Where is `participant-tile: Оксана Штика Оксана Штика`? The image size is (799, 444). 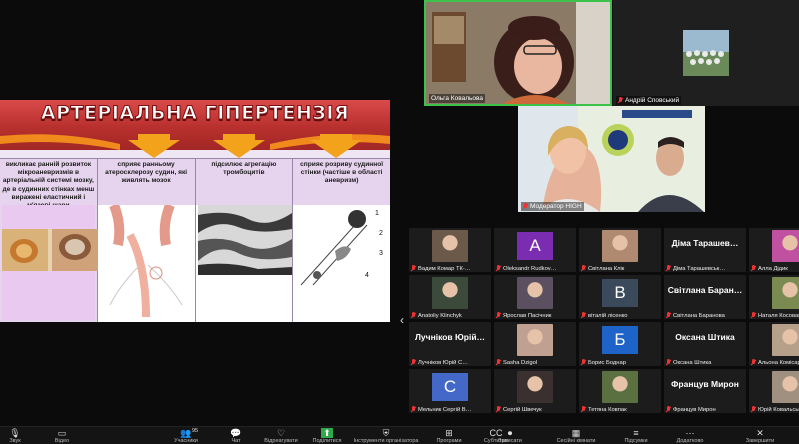 participant-tile: Оксана Штика Оксана Штика is located at coordinates (705, 344).